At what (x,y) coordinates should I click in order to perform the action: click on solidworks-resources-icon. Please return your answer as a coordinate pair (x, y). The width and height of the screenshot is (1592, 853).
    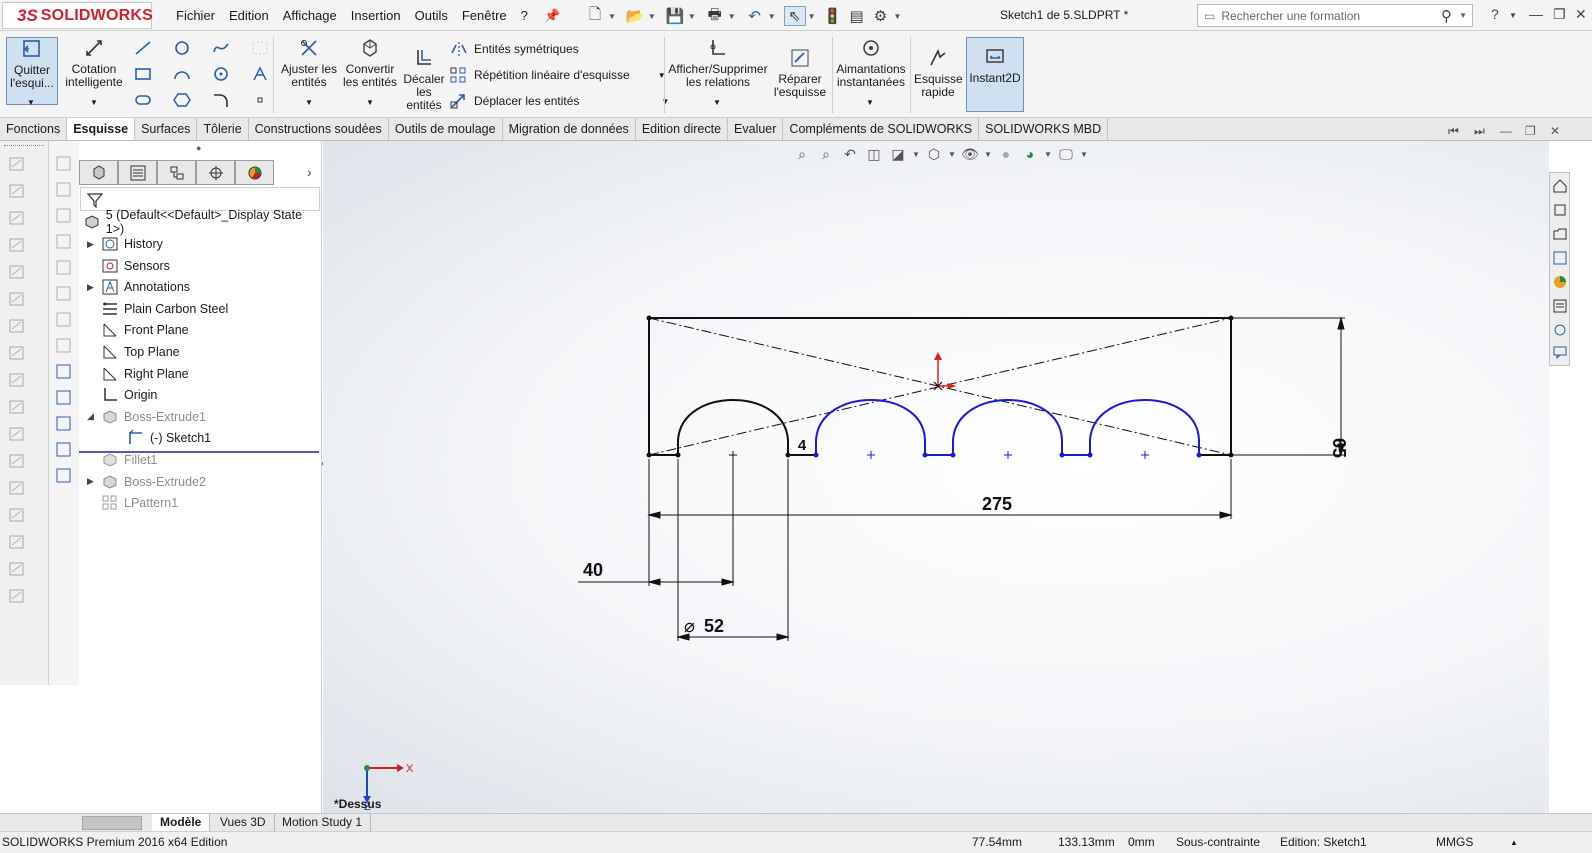
    Looking at the image, I should click on (1560, 186).